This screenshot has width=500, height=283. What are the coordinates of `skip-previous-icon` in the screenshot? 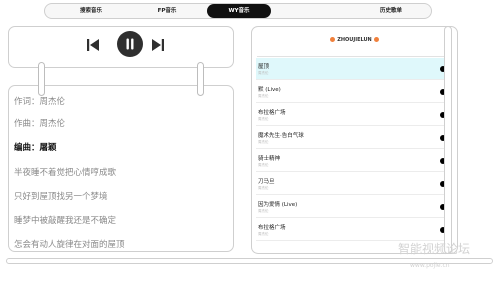 It's located at (93, 45).